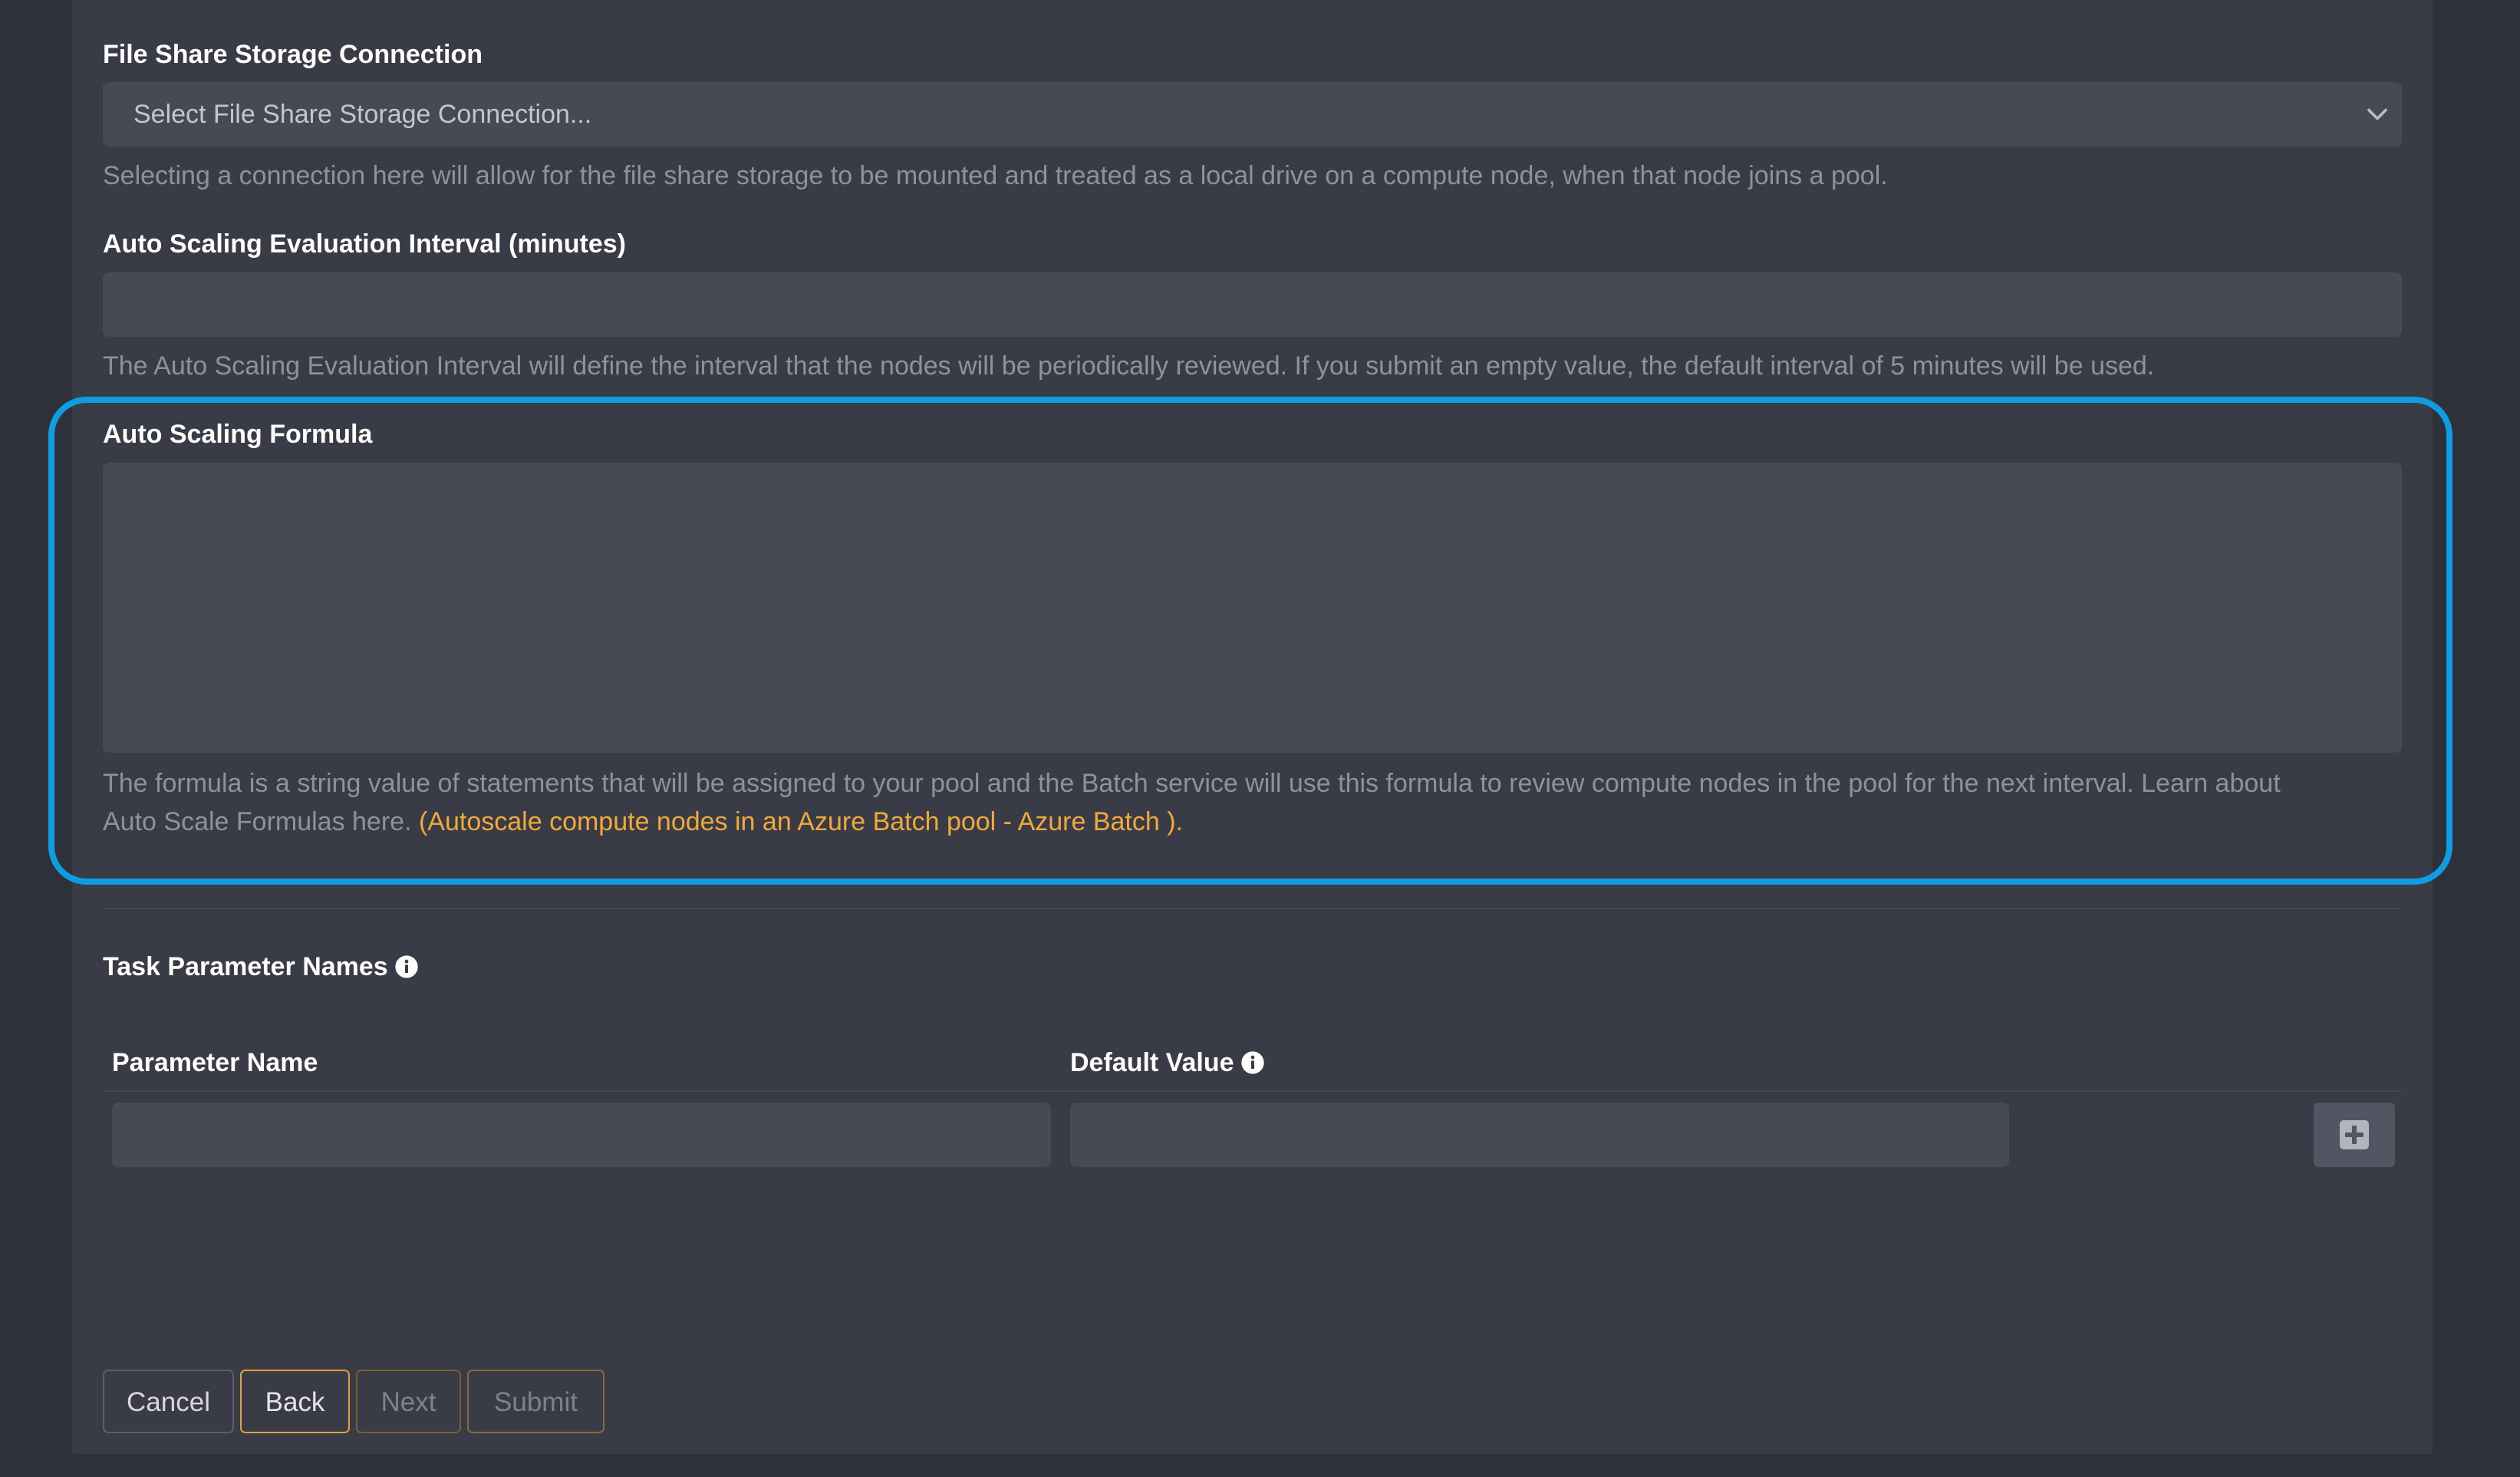 Image resolution: width=2520 pixels, height=1477 pixels. I want to click on column-header-default-value-text: Default Value, so click(1152, 1062).